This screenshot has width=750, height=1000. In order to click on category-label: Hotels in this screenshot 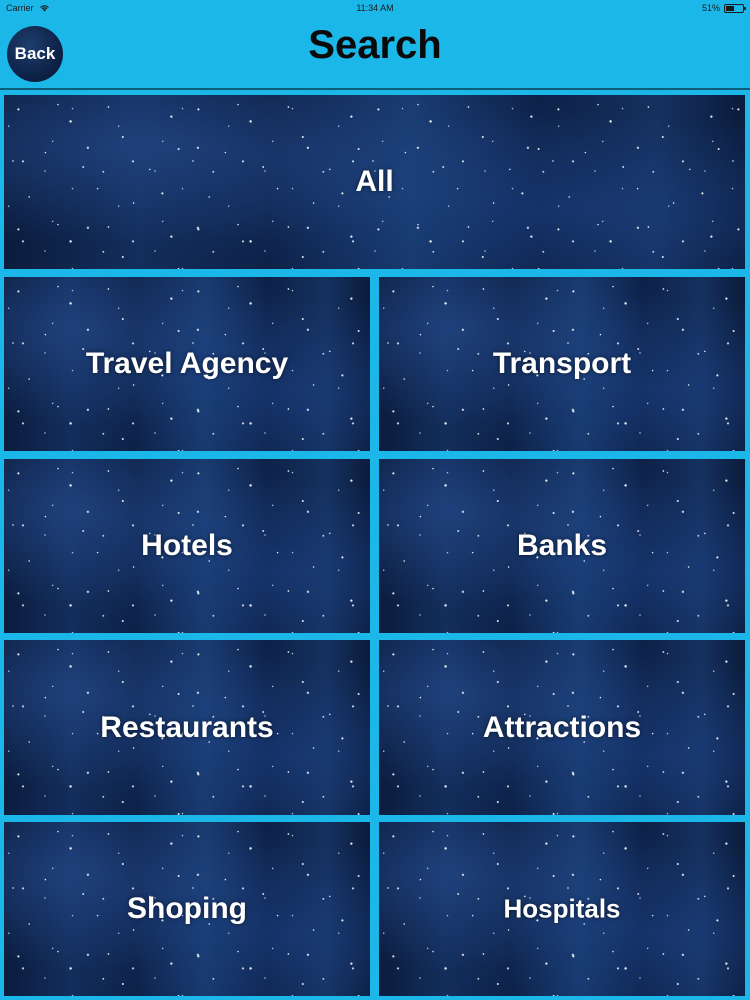, I will do `click(187, 545)`.